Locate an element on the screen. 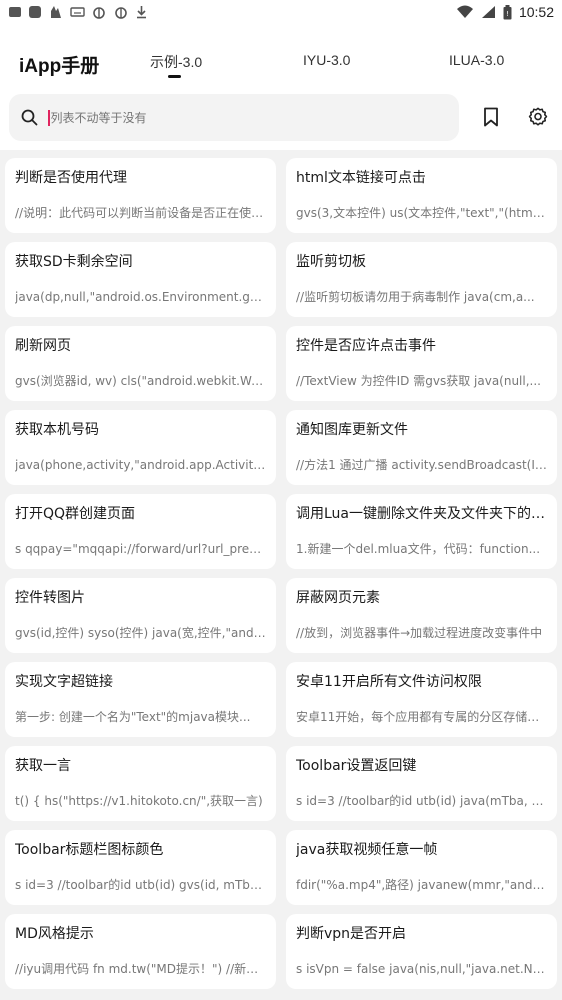 This screenshot has width=562, height=1000. snippet-title: 调用Lua一键删除文件夹及文件夹下的文件 is located at coordinates (422, 514).